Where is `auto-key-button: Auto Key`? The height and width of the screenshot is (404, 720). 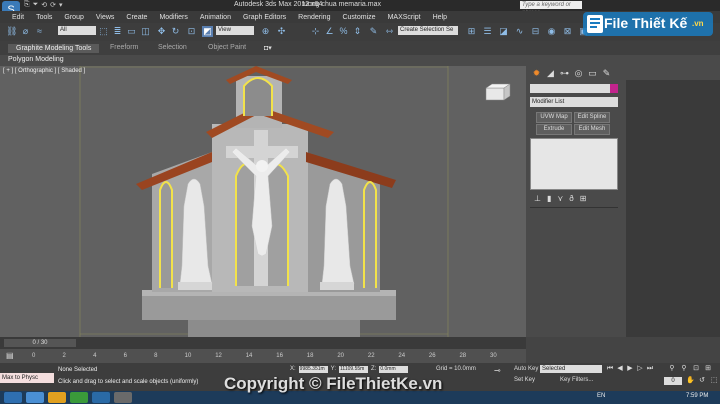 auto-key-button: Auto Key is located at coordinates (526, 369).